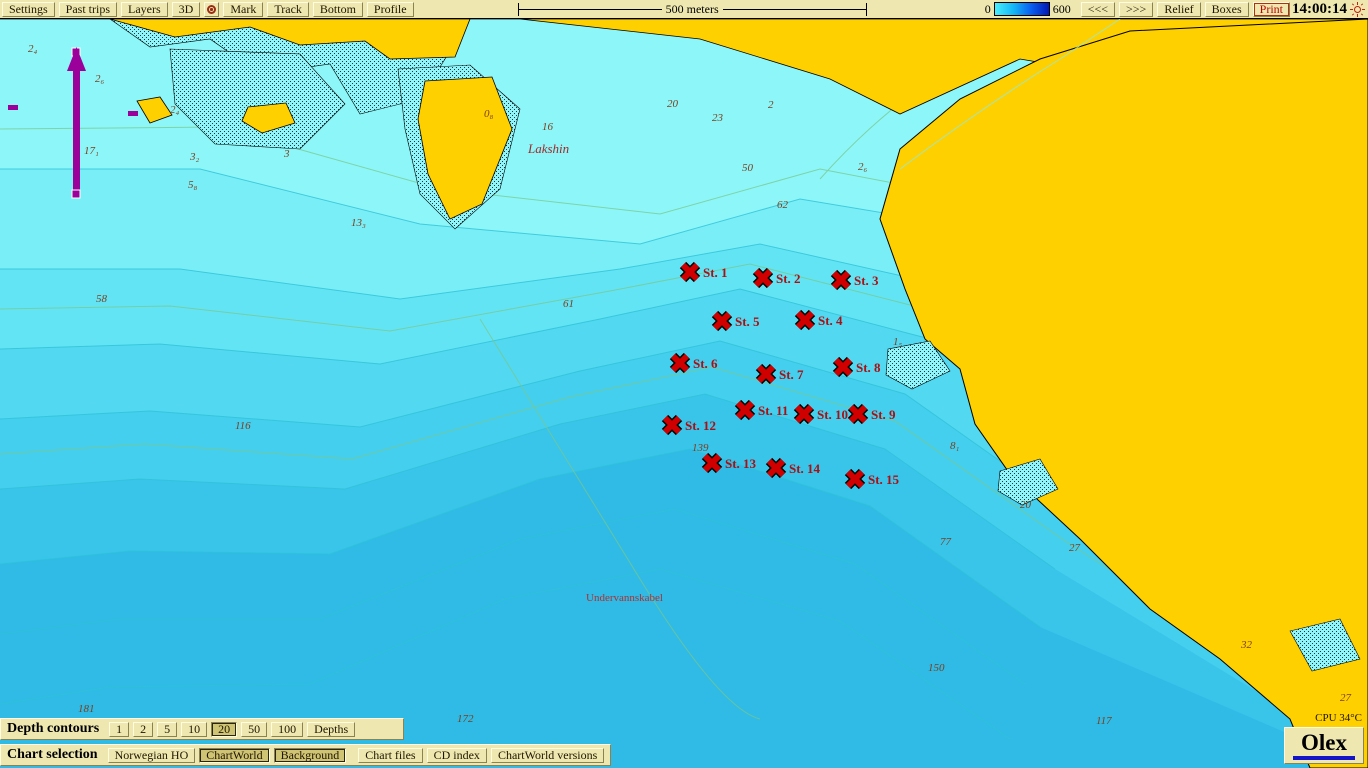 Image resolution: width=1368 pixels, height=768 pixels. Describe the element at coordinates (465, 719) in the screenshot. I see `sounding-label: 172` at that location.